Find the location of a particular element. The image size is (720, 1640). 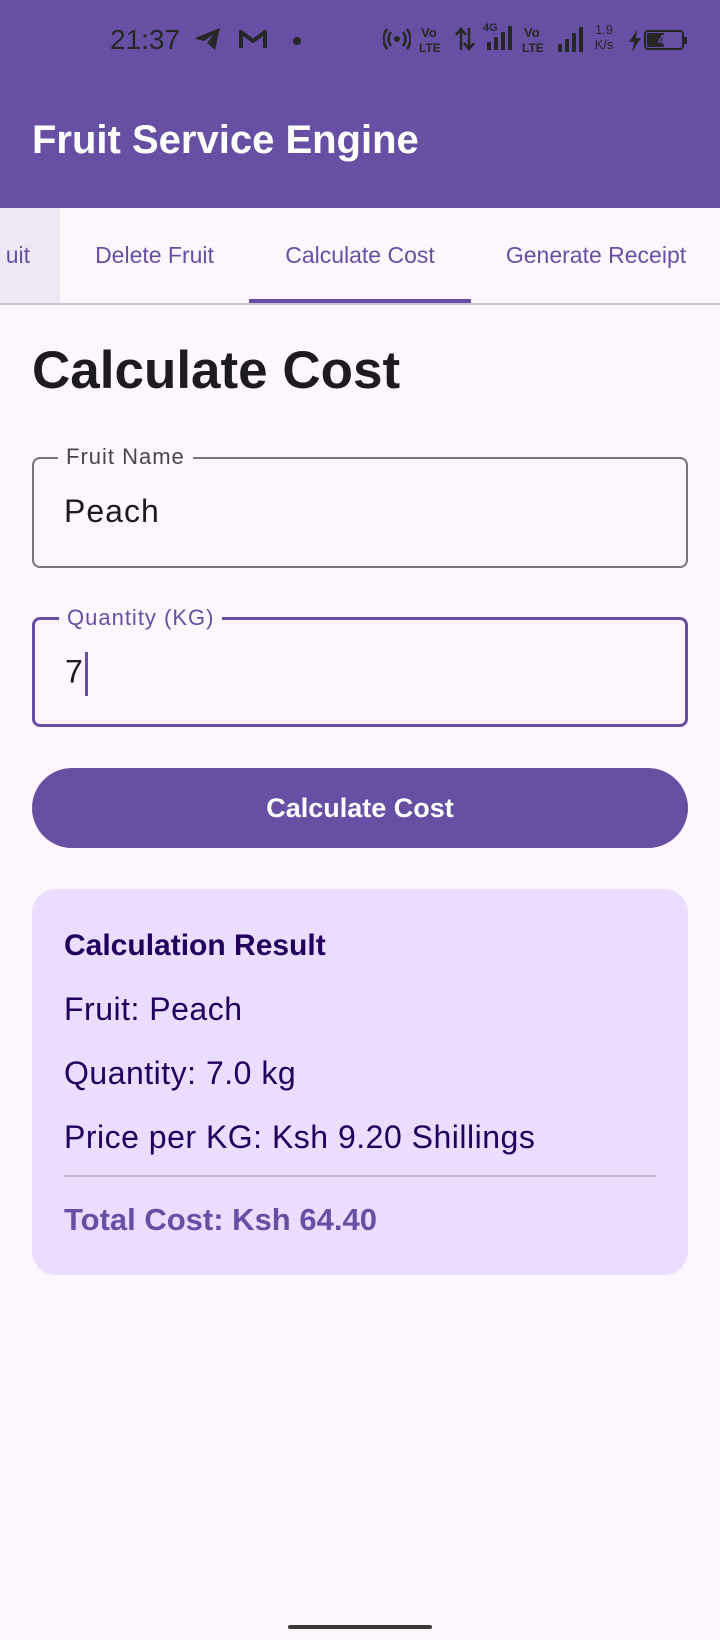

tab-add-fruit: uit is located at coordinates (30, 255).